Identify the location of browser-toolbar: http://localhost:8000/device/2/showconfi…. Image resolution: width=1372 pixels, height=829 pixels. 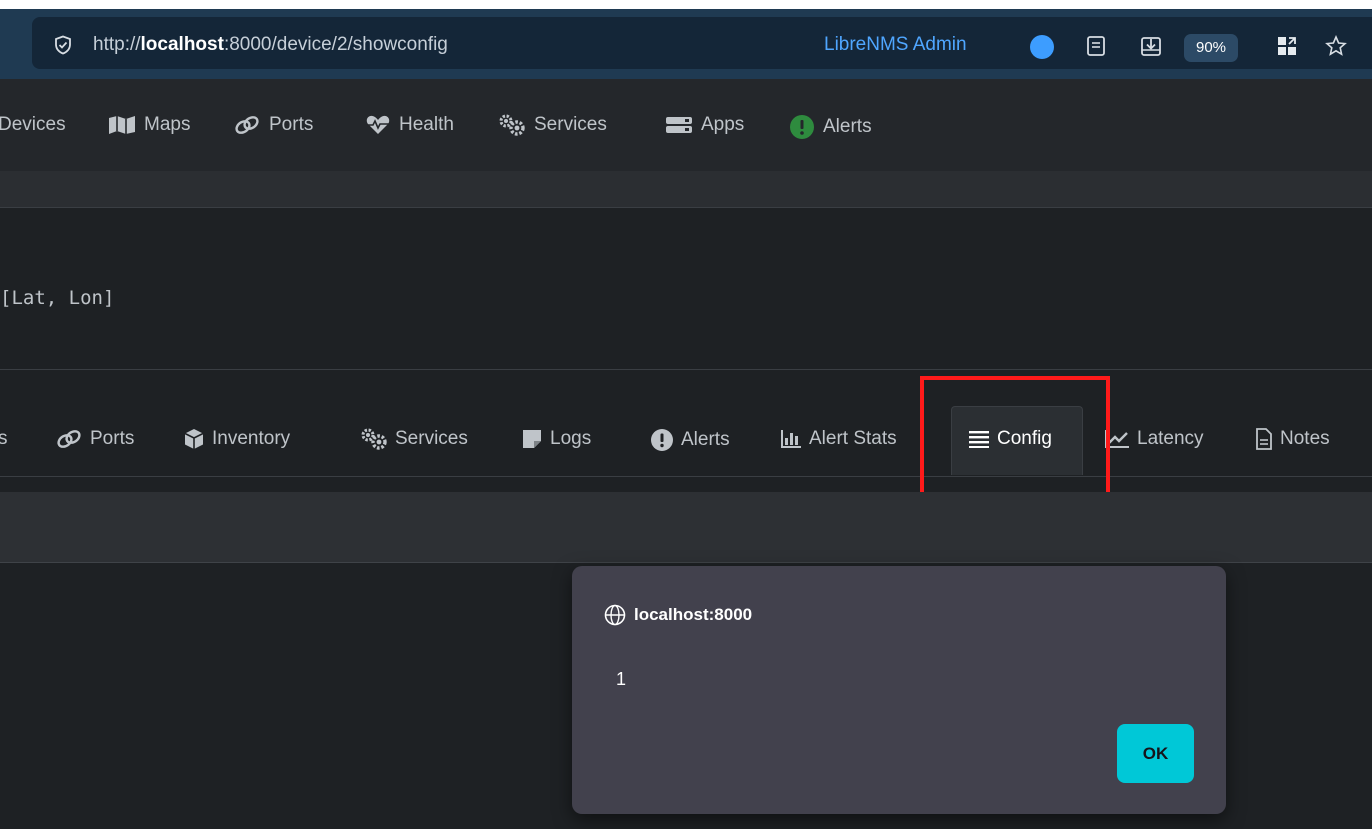
(686, 44).